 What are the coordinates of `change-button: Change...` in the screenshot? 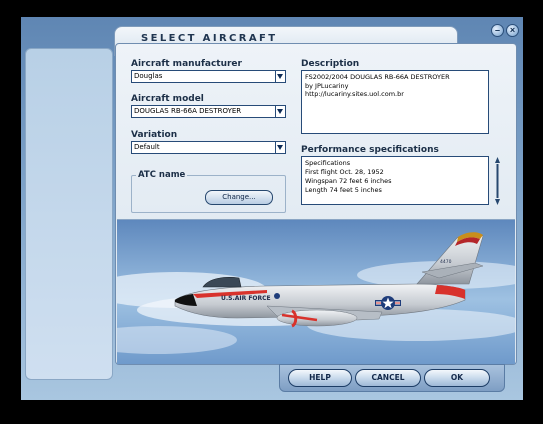 It's located at (239, 197).